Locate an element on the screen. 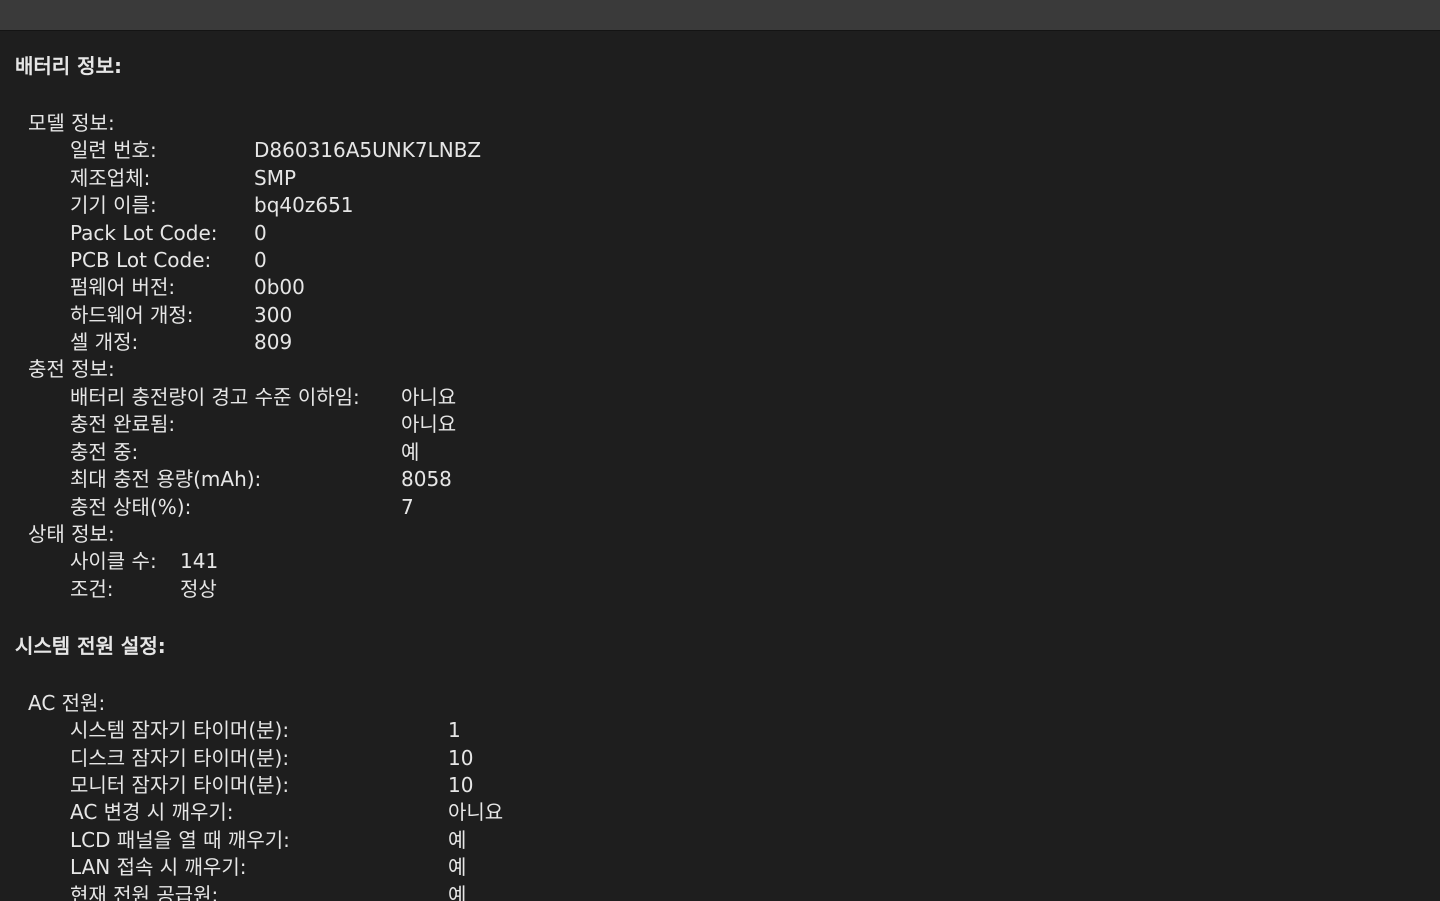 This screenshot has width=1440, height=901. row-label: 하드웨어 개정: is located at coordinates (132, 315).